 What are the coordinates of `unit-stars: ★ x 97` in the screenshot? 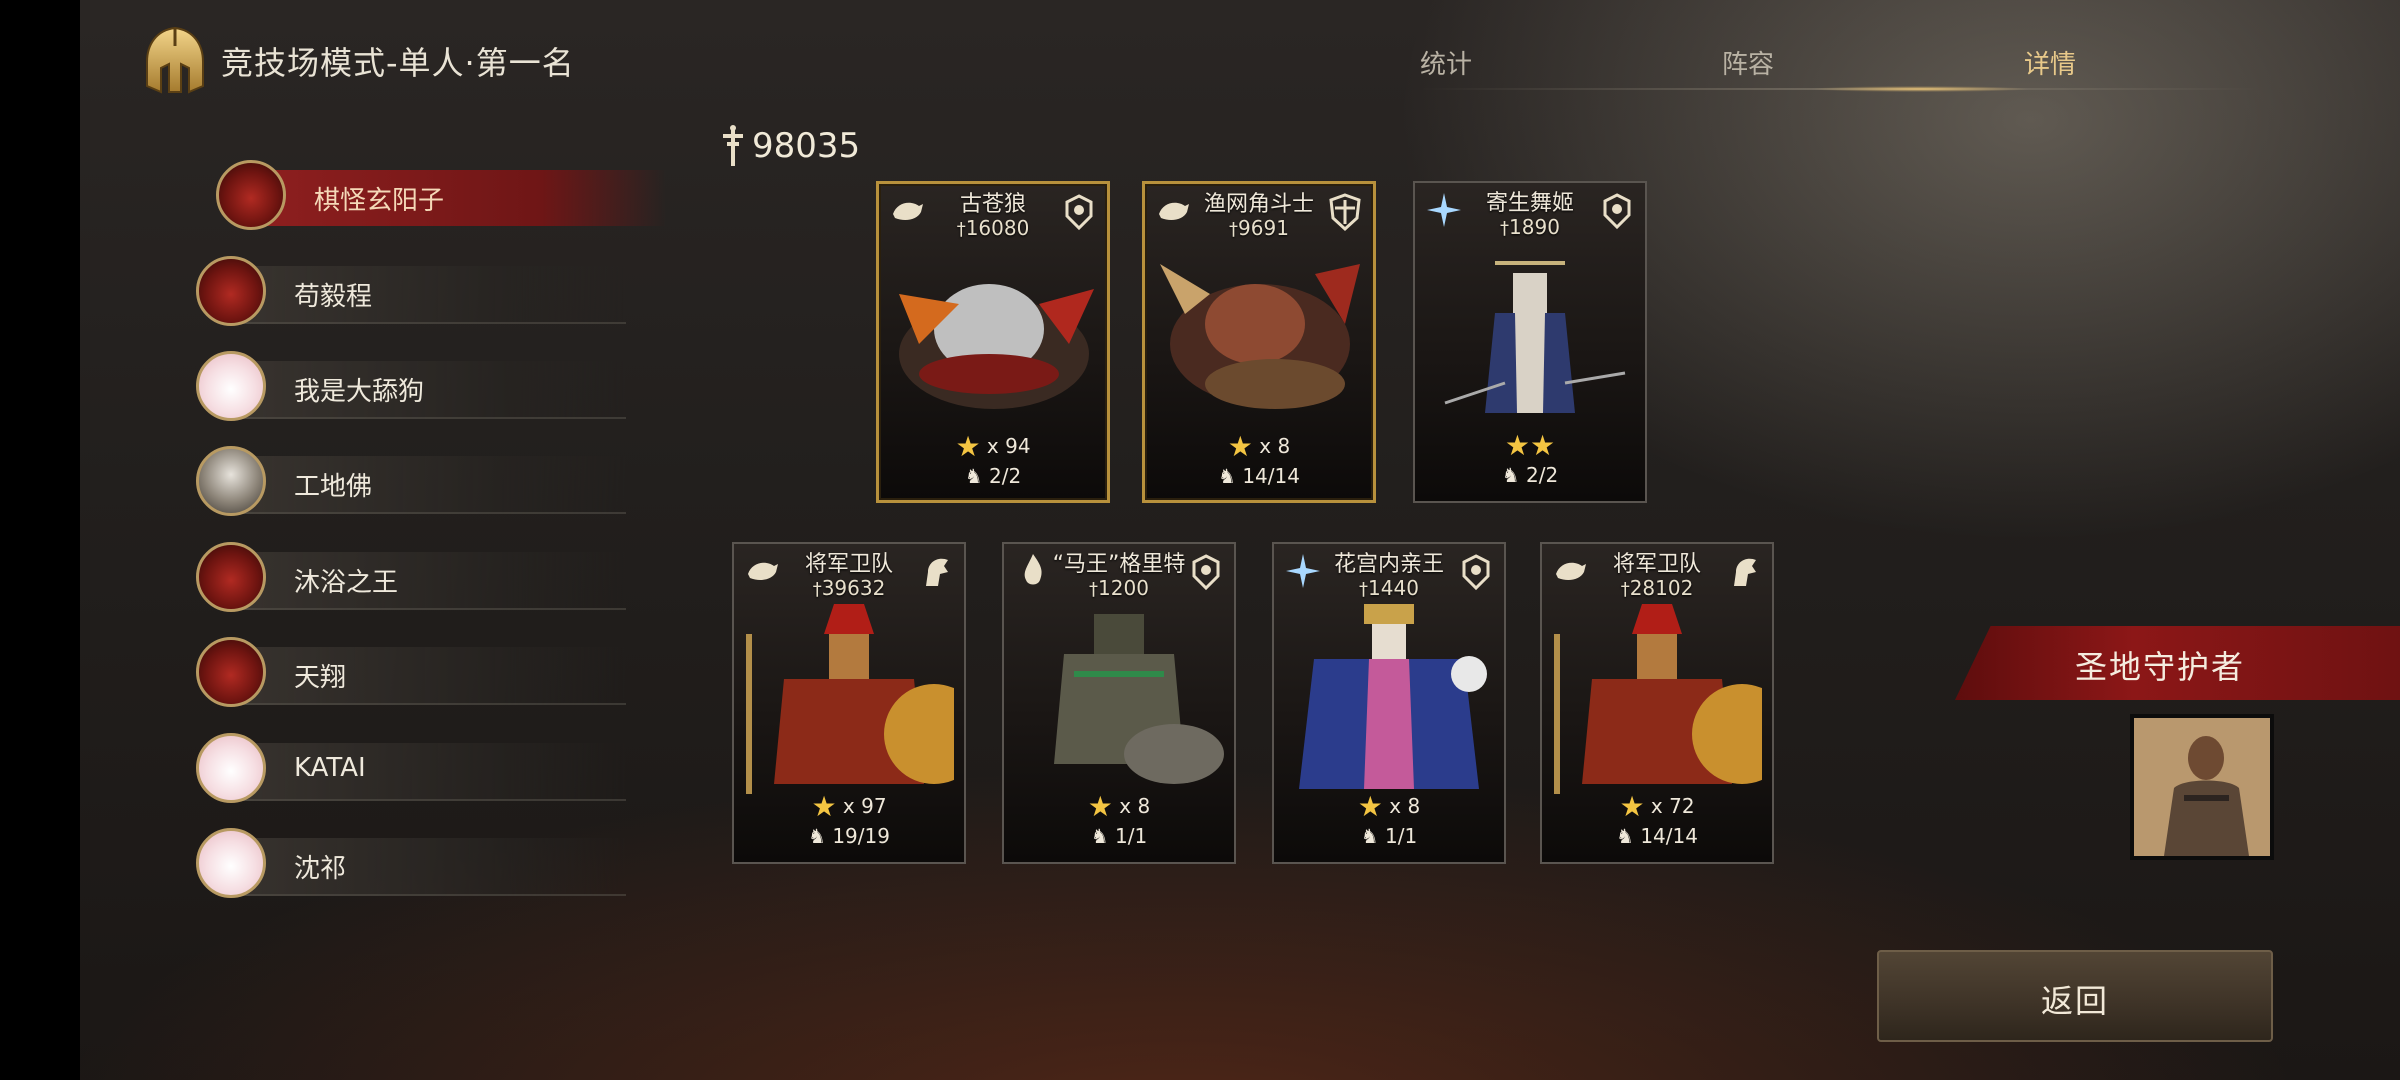 It's located at (849, 806).